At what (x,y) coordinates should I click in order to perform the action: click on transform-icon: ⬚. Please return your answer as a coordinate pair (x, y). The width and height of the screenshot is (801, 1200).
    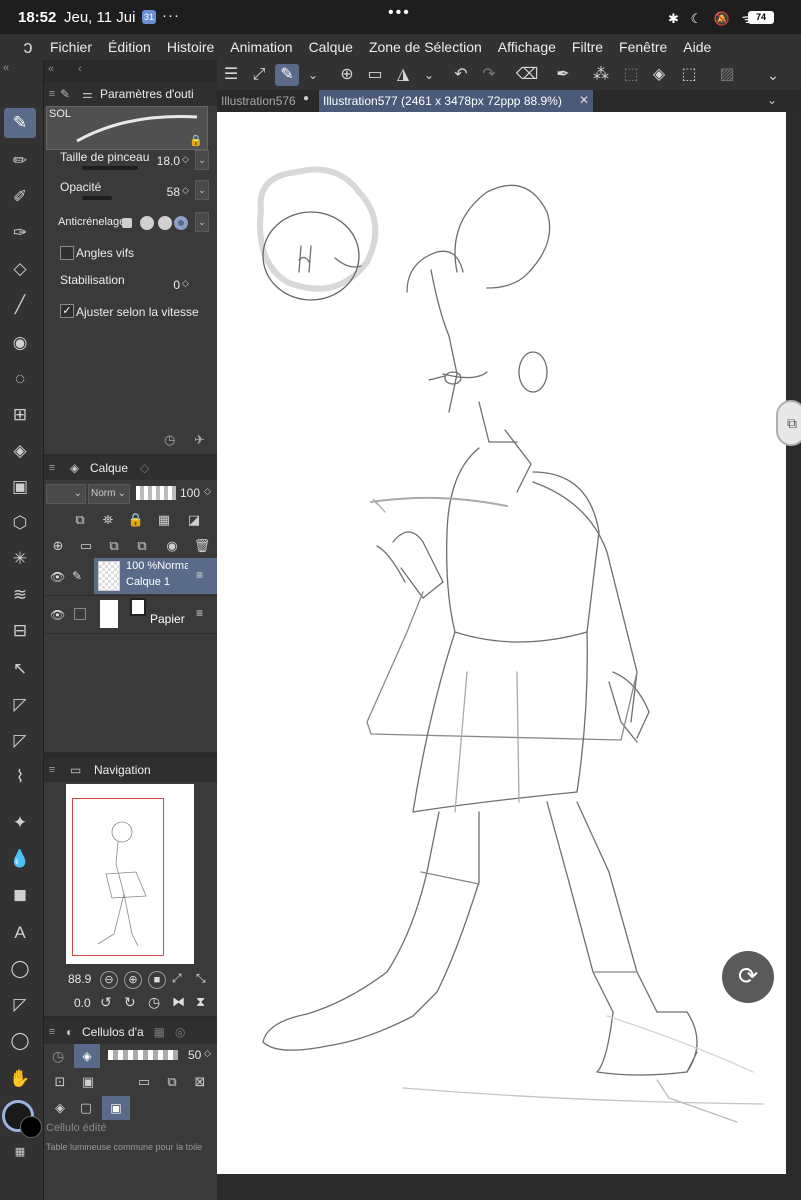
    Looking at the image, I should click on (689, 75).